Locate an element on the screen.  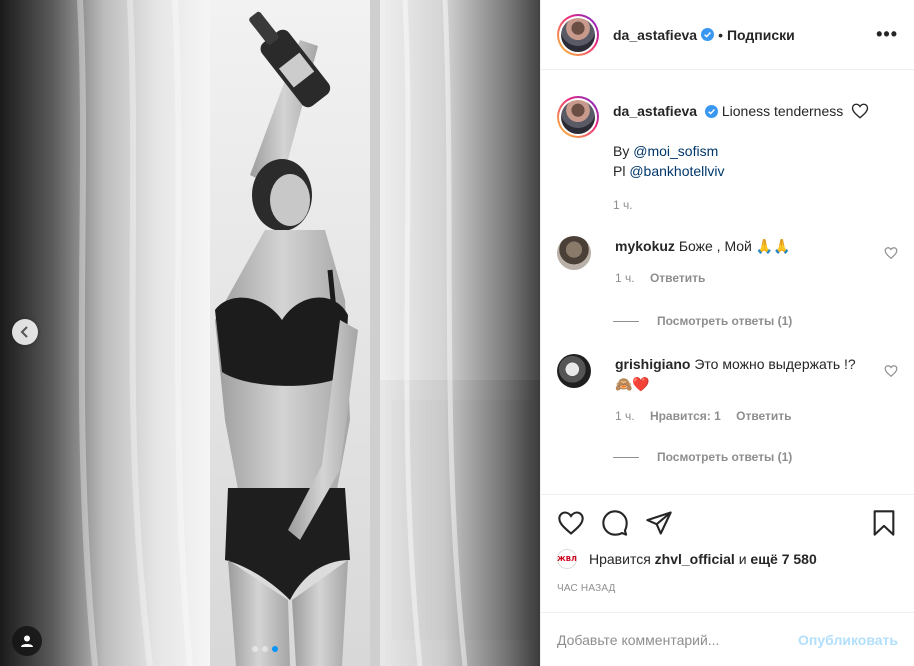
comment-likes-count: Нравится: 1 is located at coordinates (685, 416).